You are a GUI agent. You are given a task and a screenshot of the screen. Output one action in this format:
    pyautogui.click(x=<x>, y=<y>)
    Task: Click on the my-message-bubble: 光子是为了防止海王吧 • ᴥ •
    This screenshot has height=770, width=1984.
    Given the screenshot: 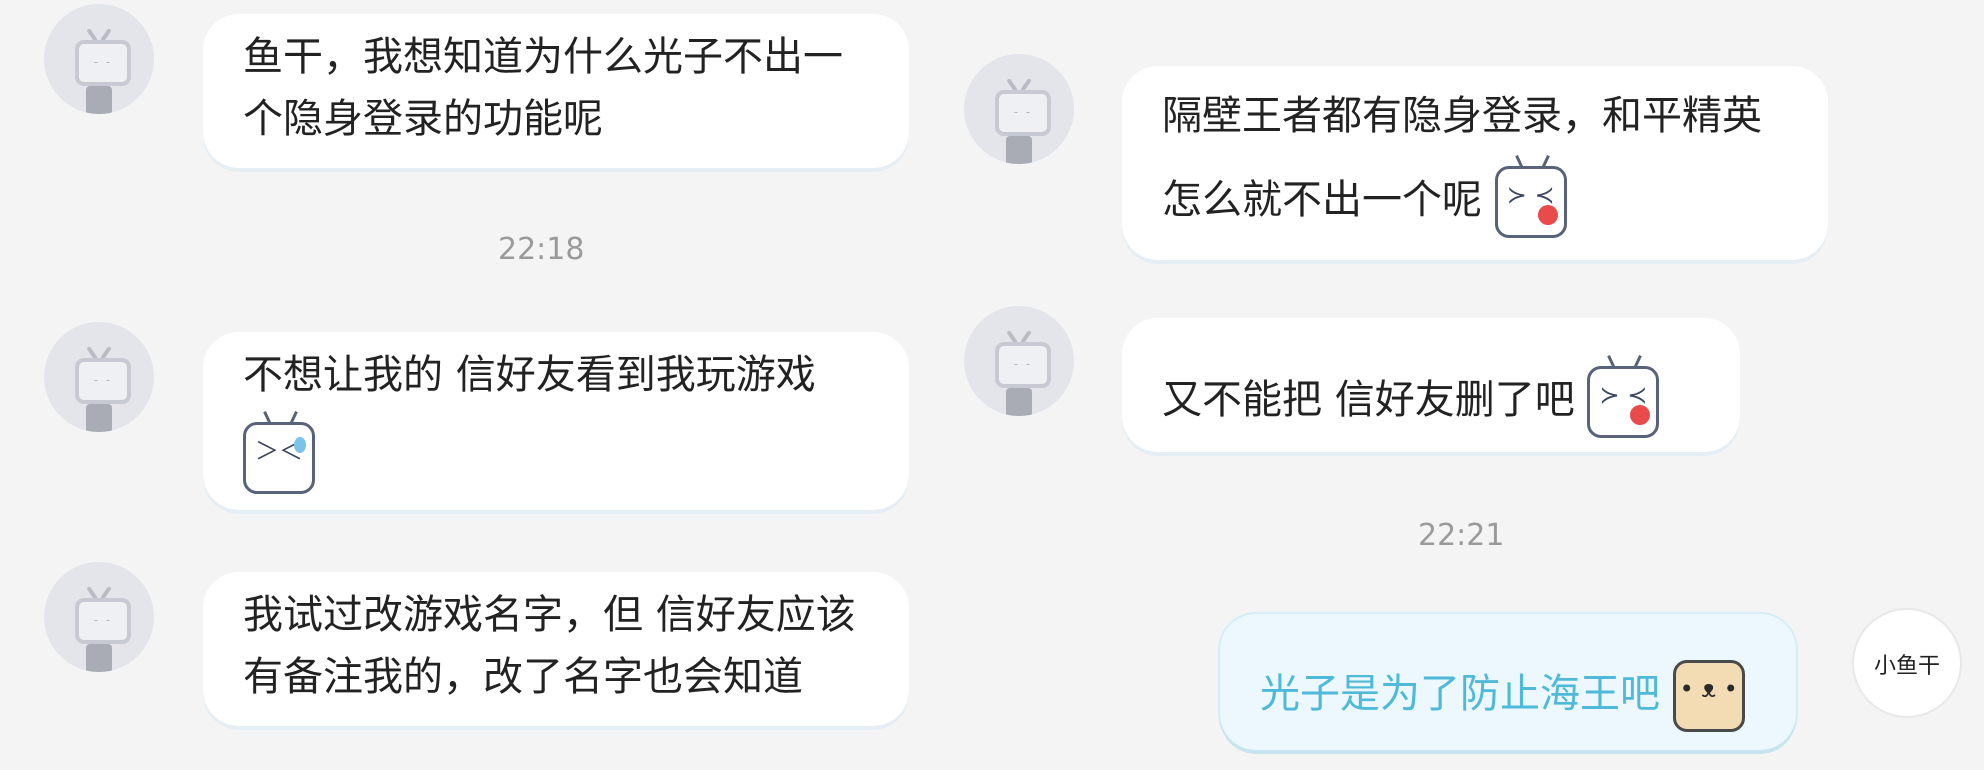 What is the action you would take?
    pyautogui.click(x=1508, y=682)
    